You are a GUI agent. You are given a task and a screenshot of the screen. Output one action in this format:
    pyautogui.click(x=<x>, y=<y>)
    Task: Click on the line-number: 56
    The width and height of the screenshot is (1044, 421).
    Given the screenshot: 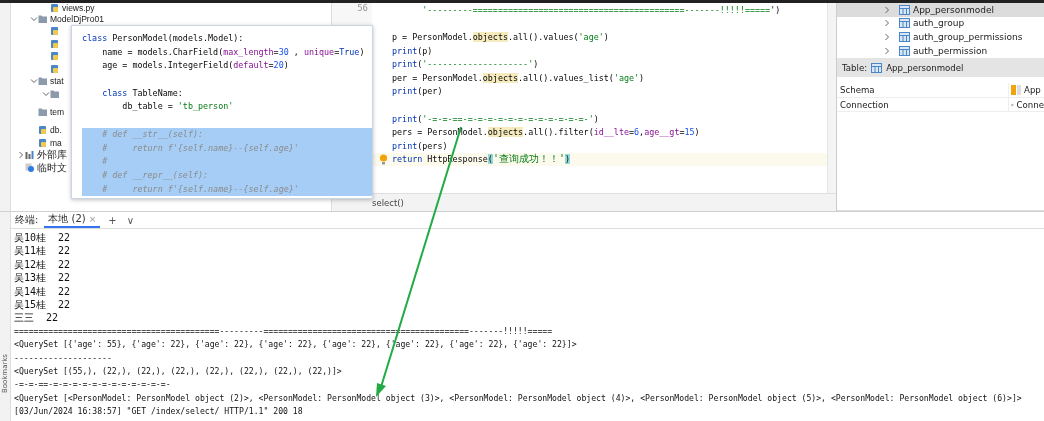 What is the action you would take?
    pyautogui.click(x=362, y=8)
    